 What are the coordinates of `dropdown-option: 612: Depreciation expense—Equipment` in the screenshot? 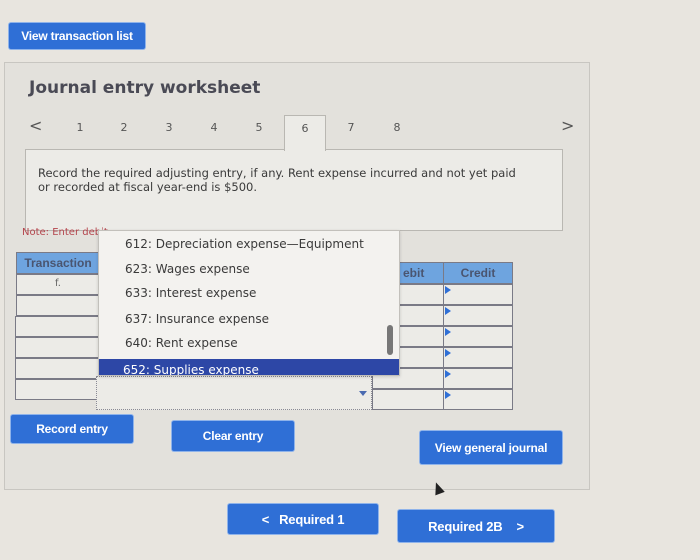 It's located at (244, 244).